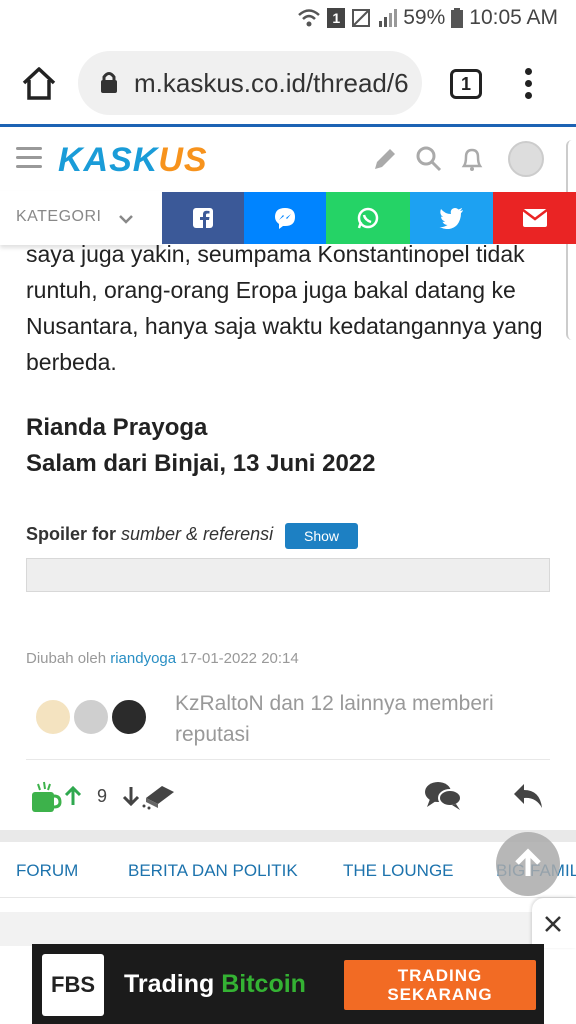 This screenshot has width=576, height=1024. What do you see at coordinates (201, 463) in the screenshot?
I see `greeting-line: Salam dari Binjai, 13 Juni 2022` at bounding box center [201, 463].